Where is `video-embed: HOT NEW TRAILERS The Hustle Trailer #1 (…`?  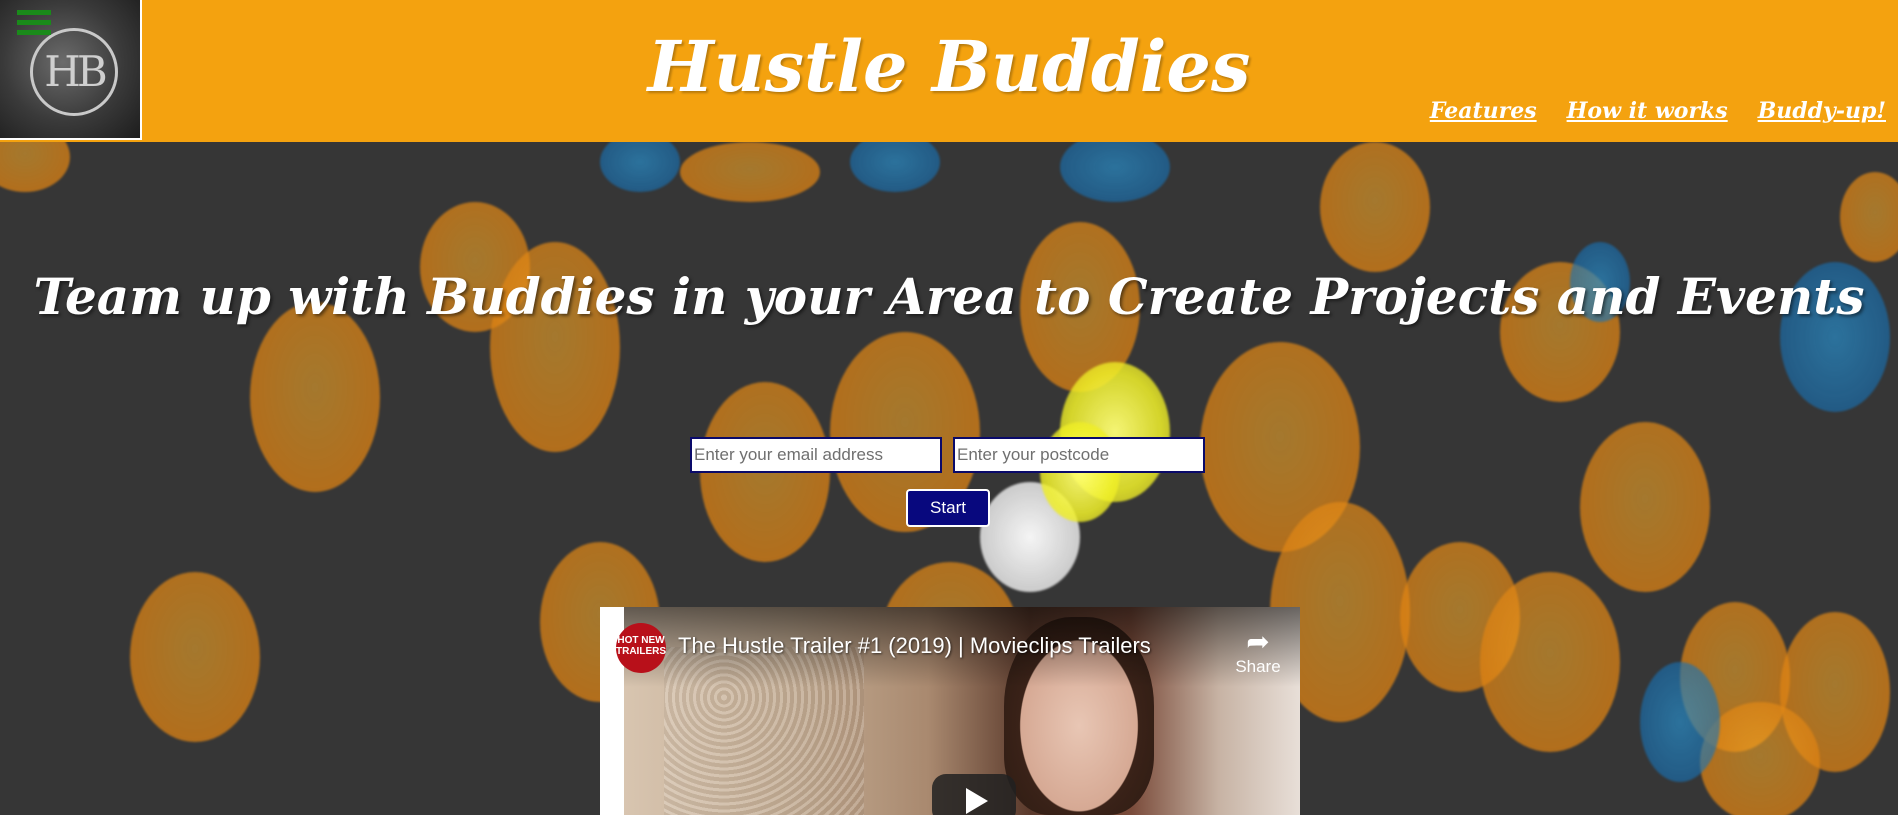 video-embed: HOT NEW TRAILERS The Hustle Trailer #1 (… is located at coordinates (950, 711).